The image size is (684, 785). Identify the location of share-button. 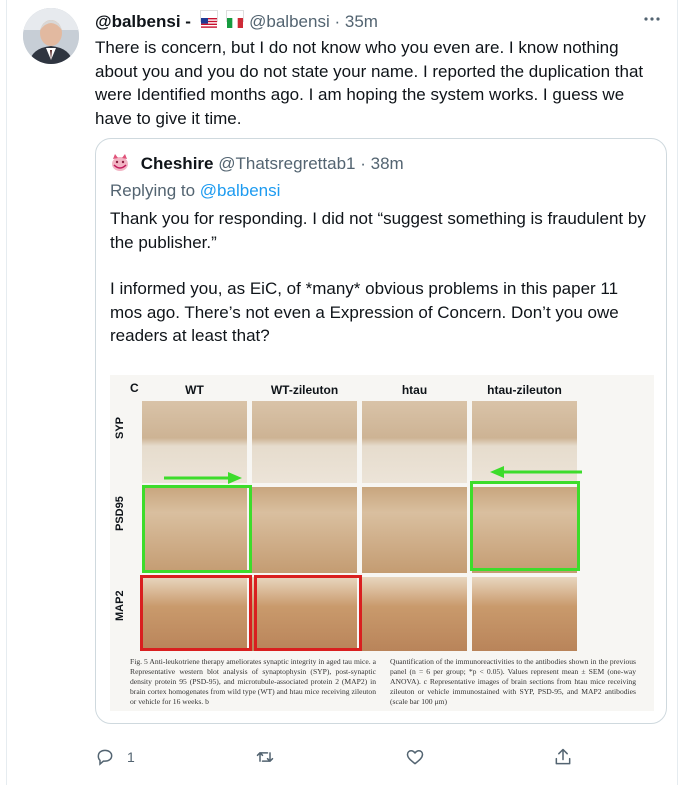
(563, 757).